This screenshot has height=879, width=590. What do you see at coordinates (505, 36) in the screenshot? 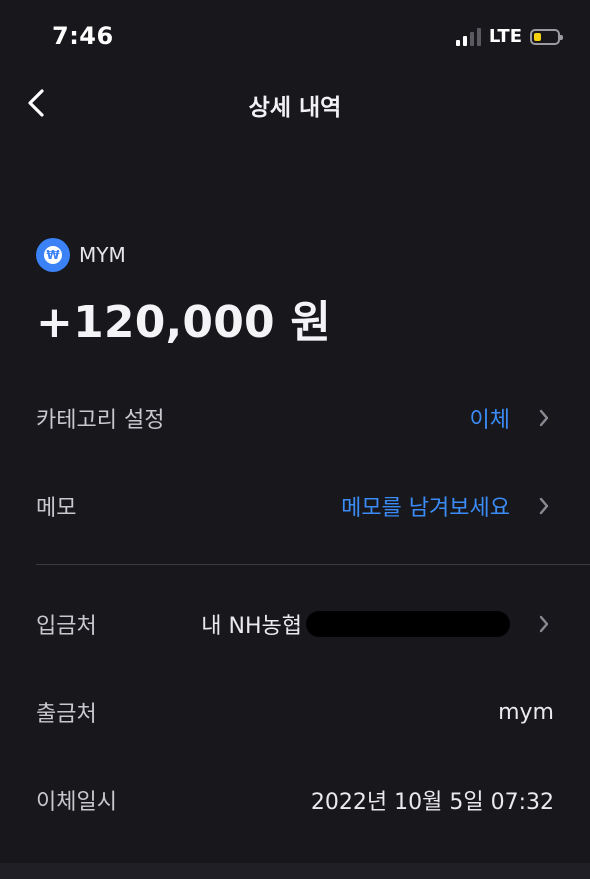
I see `network-label: LTE` at bounding box center [505, 36].